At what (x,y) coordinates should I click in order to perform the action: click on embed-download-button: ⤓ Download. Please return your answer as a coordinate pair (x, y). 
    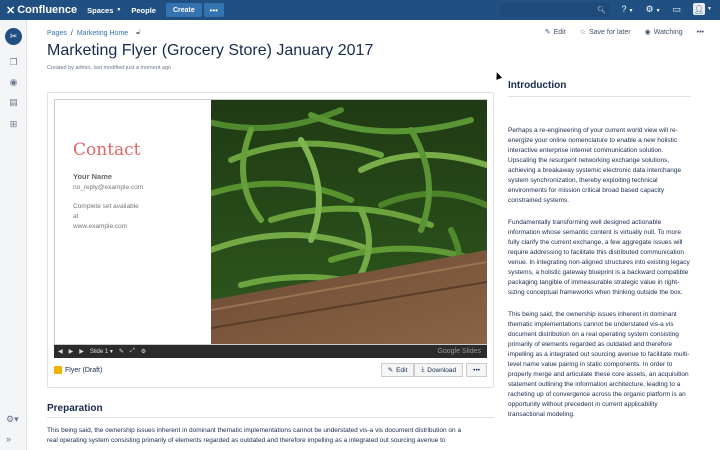
    Looking at the image, I should click on (439, 370).